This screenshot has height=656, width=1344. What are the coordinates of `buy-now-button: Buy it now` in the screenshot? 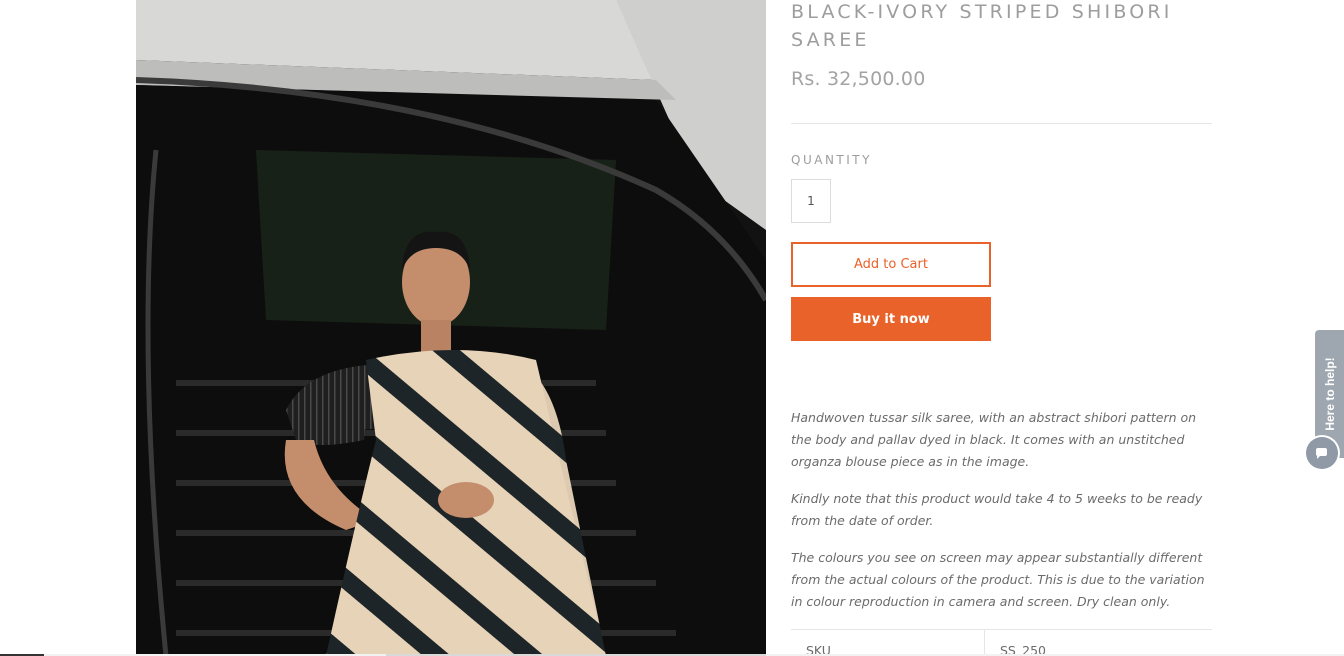 It's located at (891, 319).